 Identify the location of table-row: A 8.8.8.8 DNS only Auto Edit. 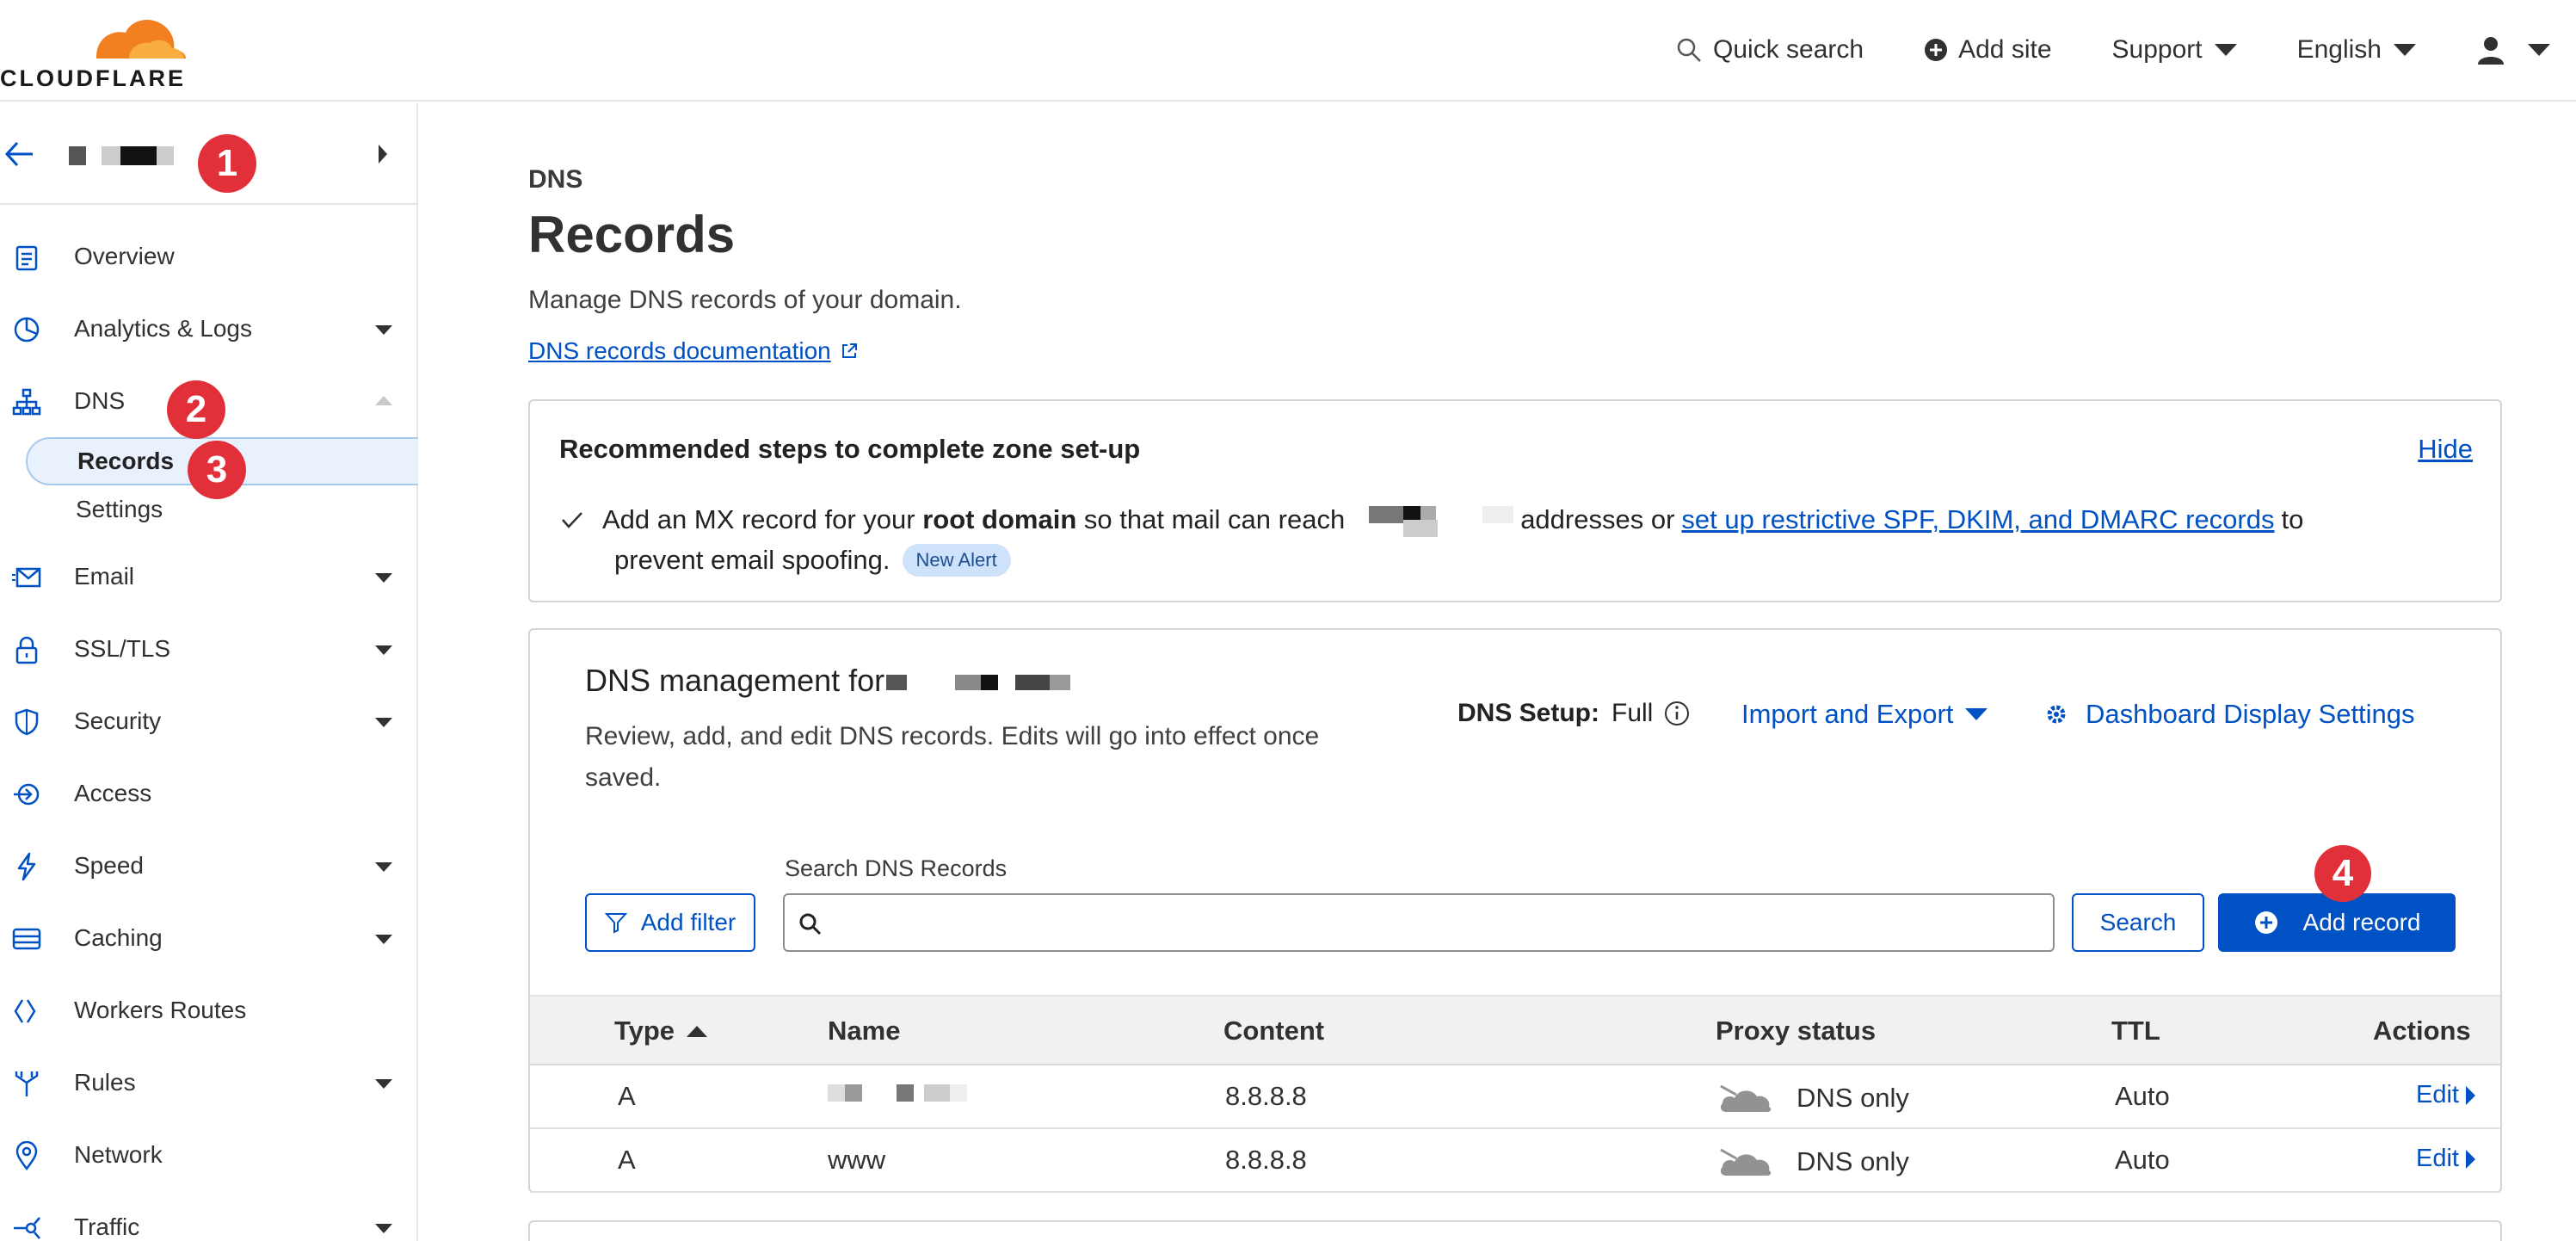
(1515, 1097).